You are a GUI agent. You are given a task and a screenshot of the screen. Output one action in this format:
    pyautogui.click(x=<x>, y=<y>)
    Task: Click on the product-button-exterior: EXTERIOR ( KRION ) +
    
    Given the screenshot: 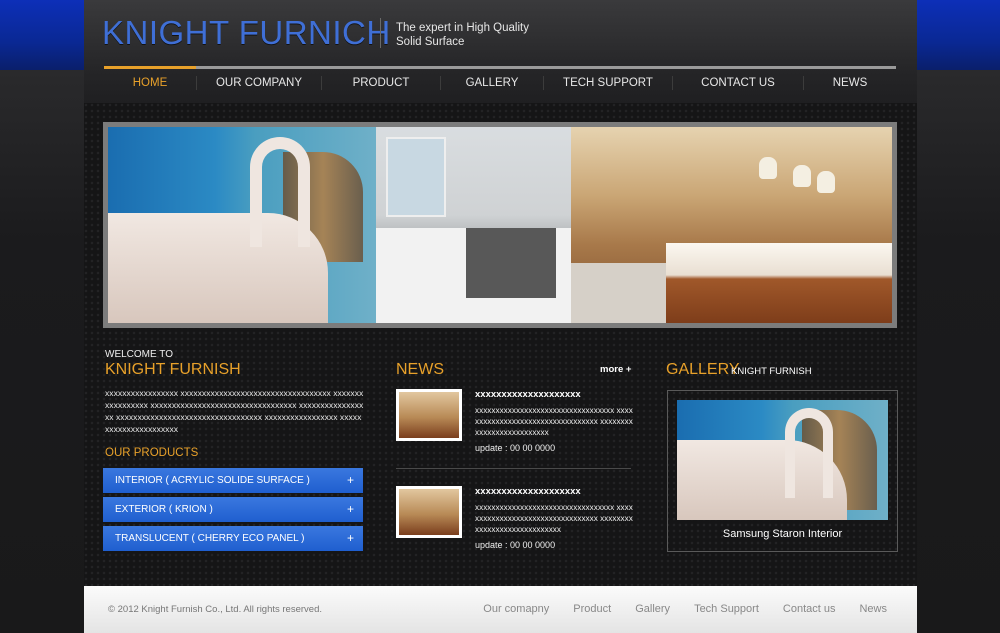 What is the action you would take?
    pyautogui.click(x=233, y=509)
    